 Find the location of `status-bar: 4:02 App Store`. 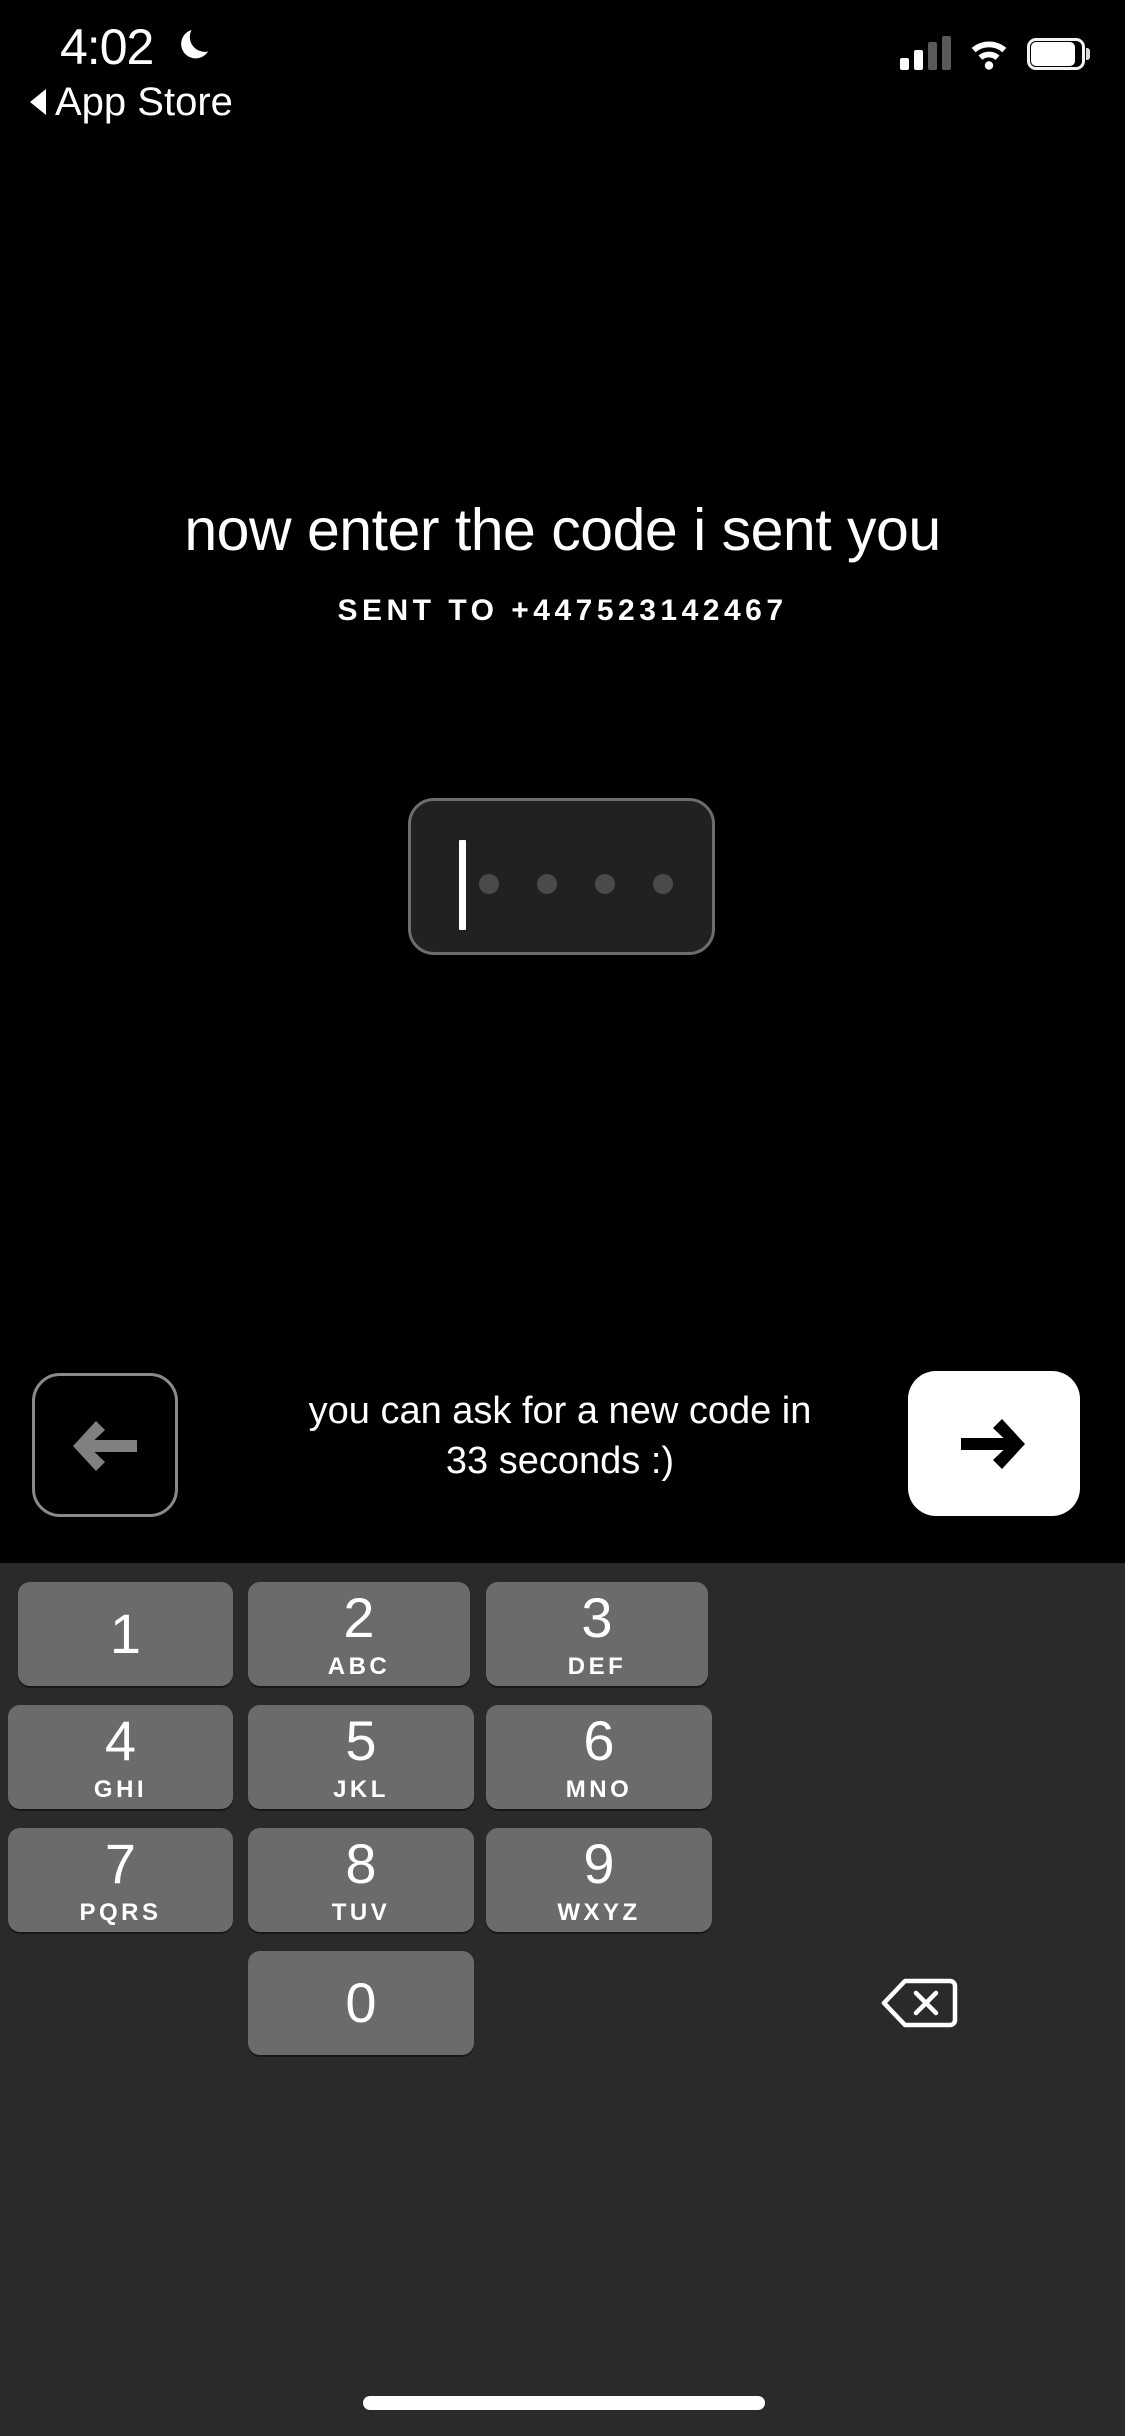

status-bar: 4:02 App Store is located at coordinates (562, 66).